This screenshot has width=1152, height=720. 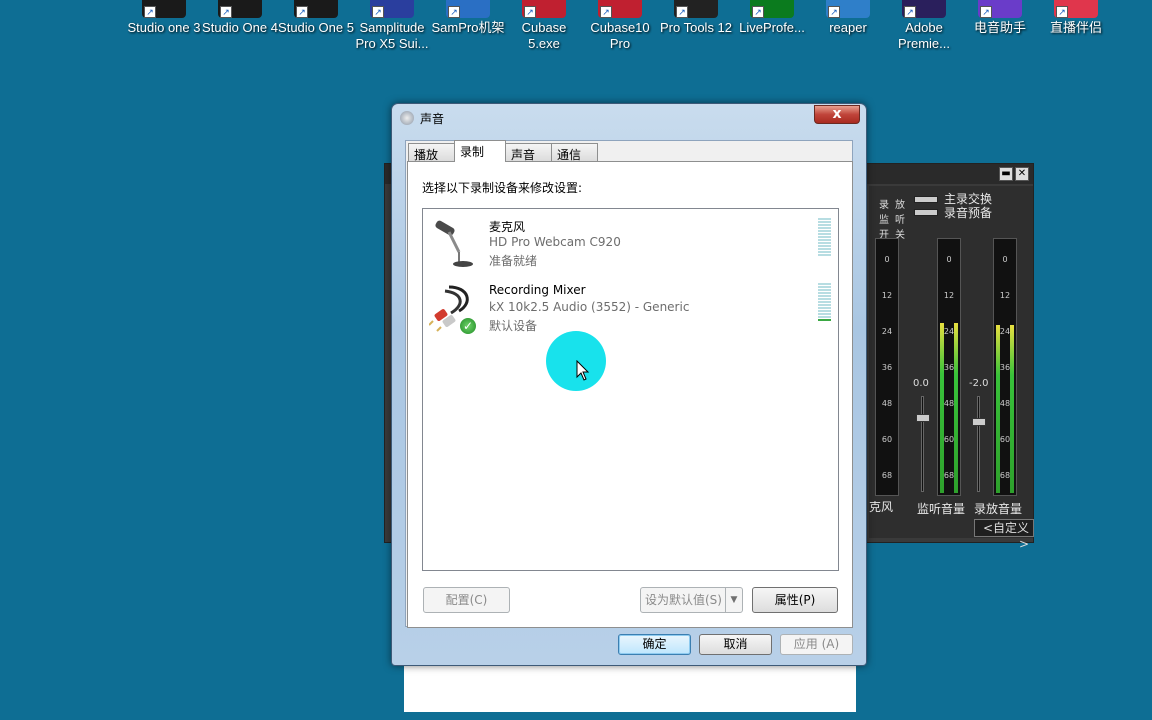 I want to click on default-device-check-icon: ✓, so click(x=468, y=326).